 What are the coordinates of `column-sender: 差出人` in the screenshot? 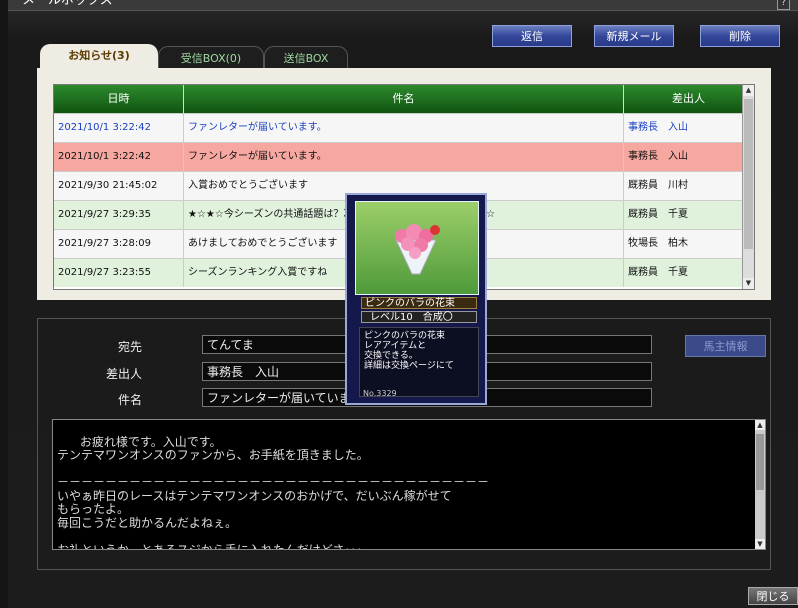 It's located at (689, 99).